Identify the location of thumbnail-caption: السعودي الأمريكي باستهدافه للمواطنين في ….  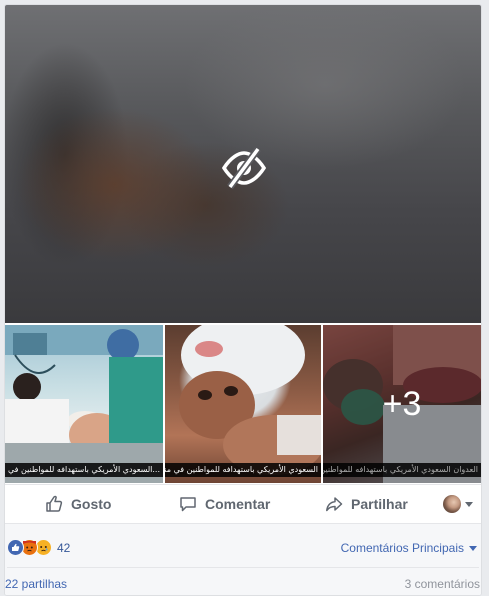
(243, 470).